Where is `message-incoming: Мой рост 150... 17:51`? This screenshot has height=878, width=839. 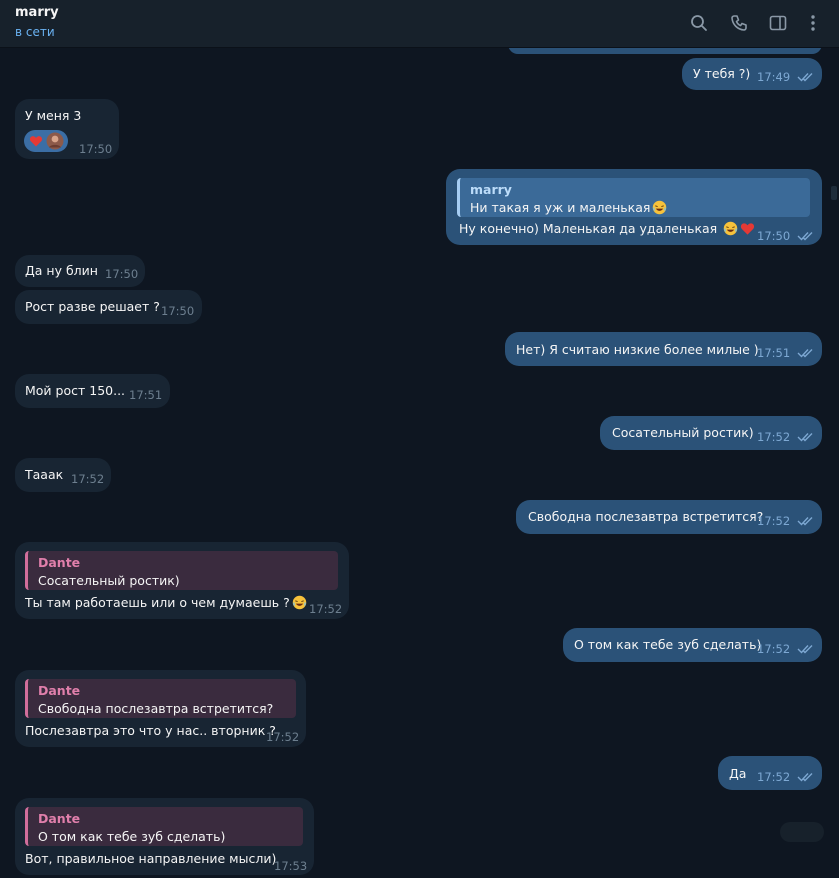 message-incoming: Мой рост 150... 17:51 is located at coordinates (92, 391).